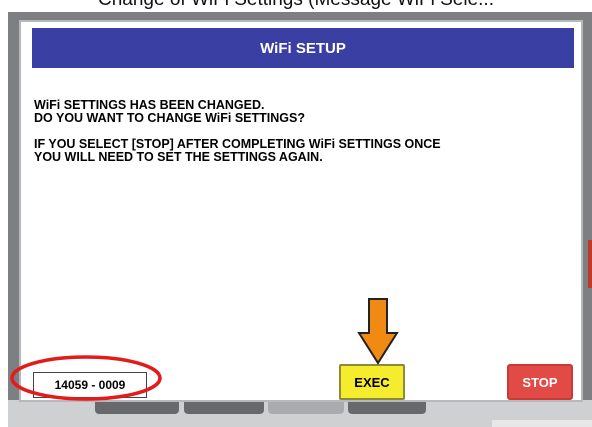  I want to click on bottom-right-panel, so click(542, 423).